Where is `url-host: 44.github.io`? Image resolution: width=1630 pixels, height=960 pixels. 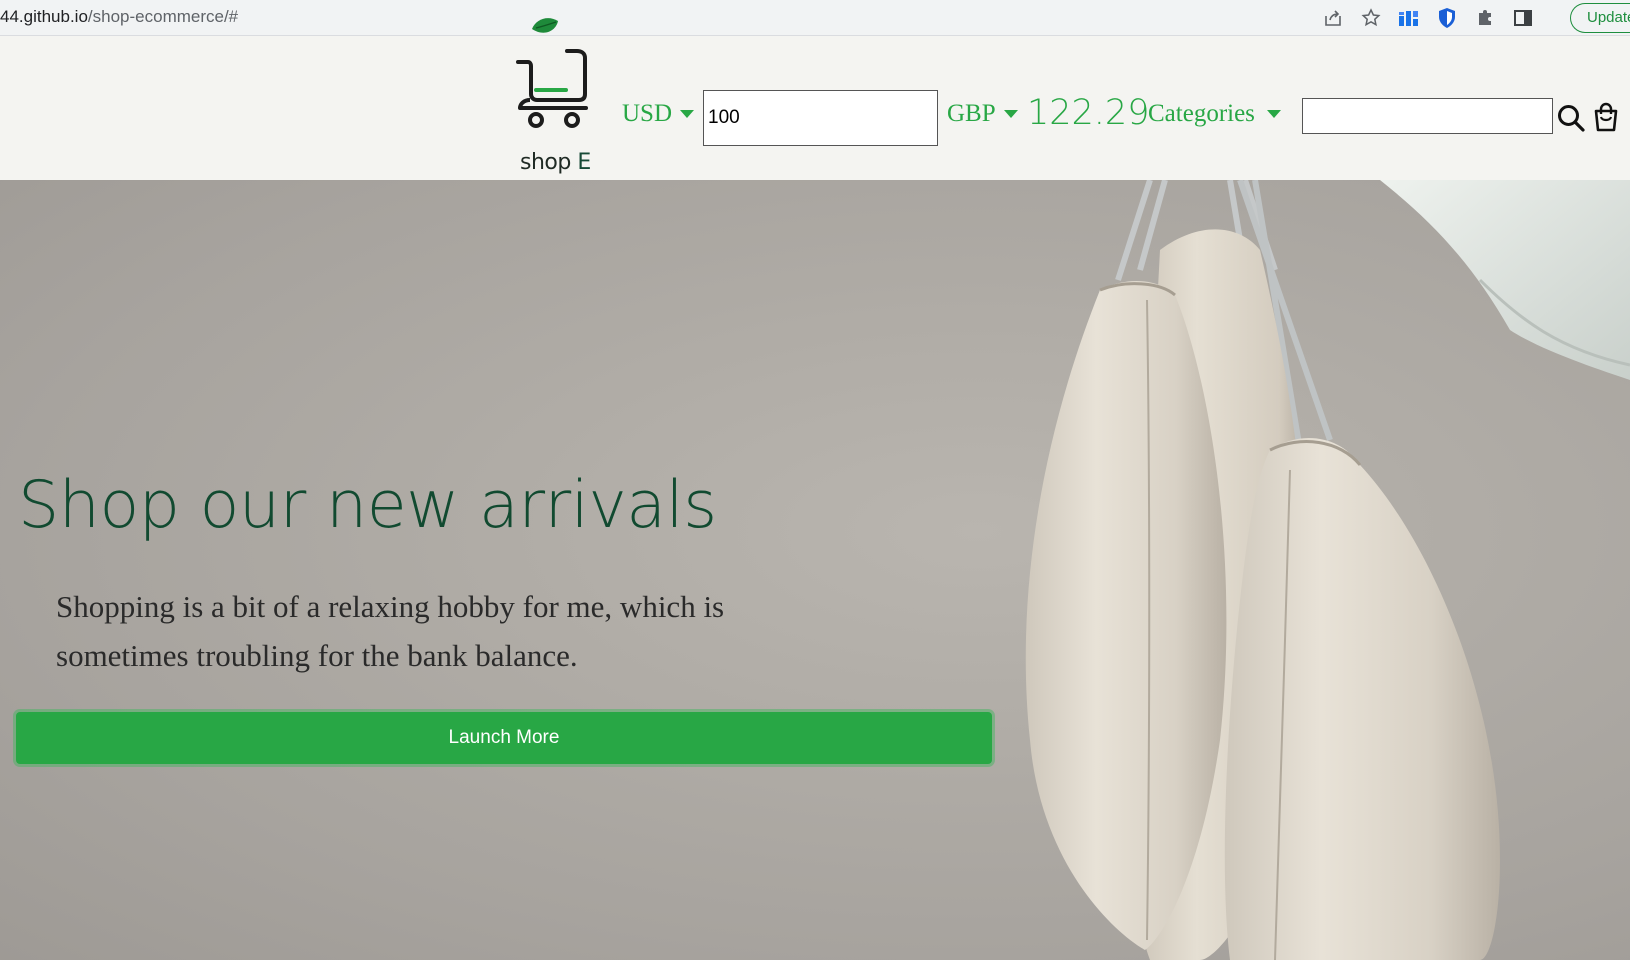 url-host: 44.github.io is located at coordinates (44, 16).